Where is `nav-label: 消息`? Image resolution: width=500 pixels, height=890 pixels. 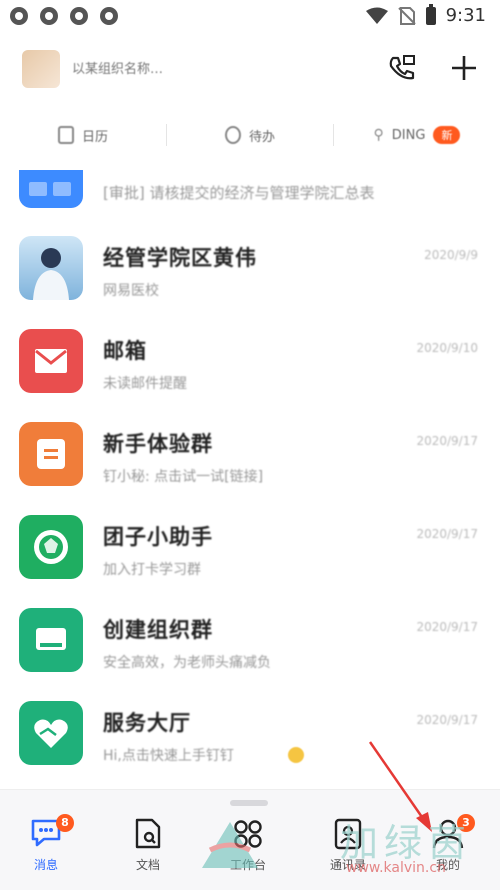
nav-label: 消息 is located at coordinates (45, 865).